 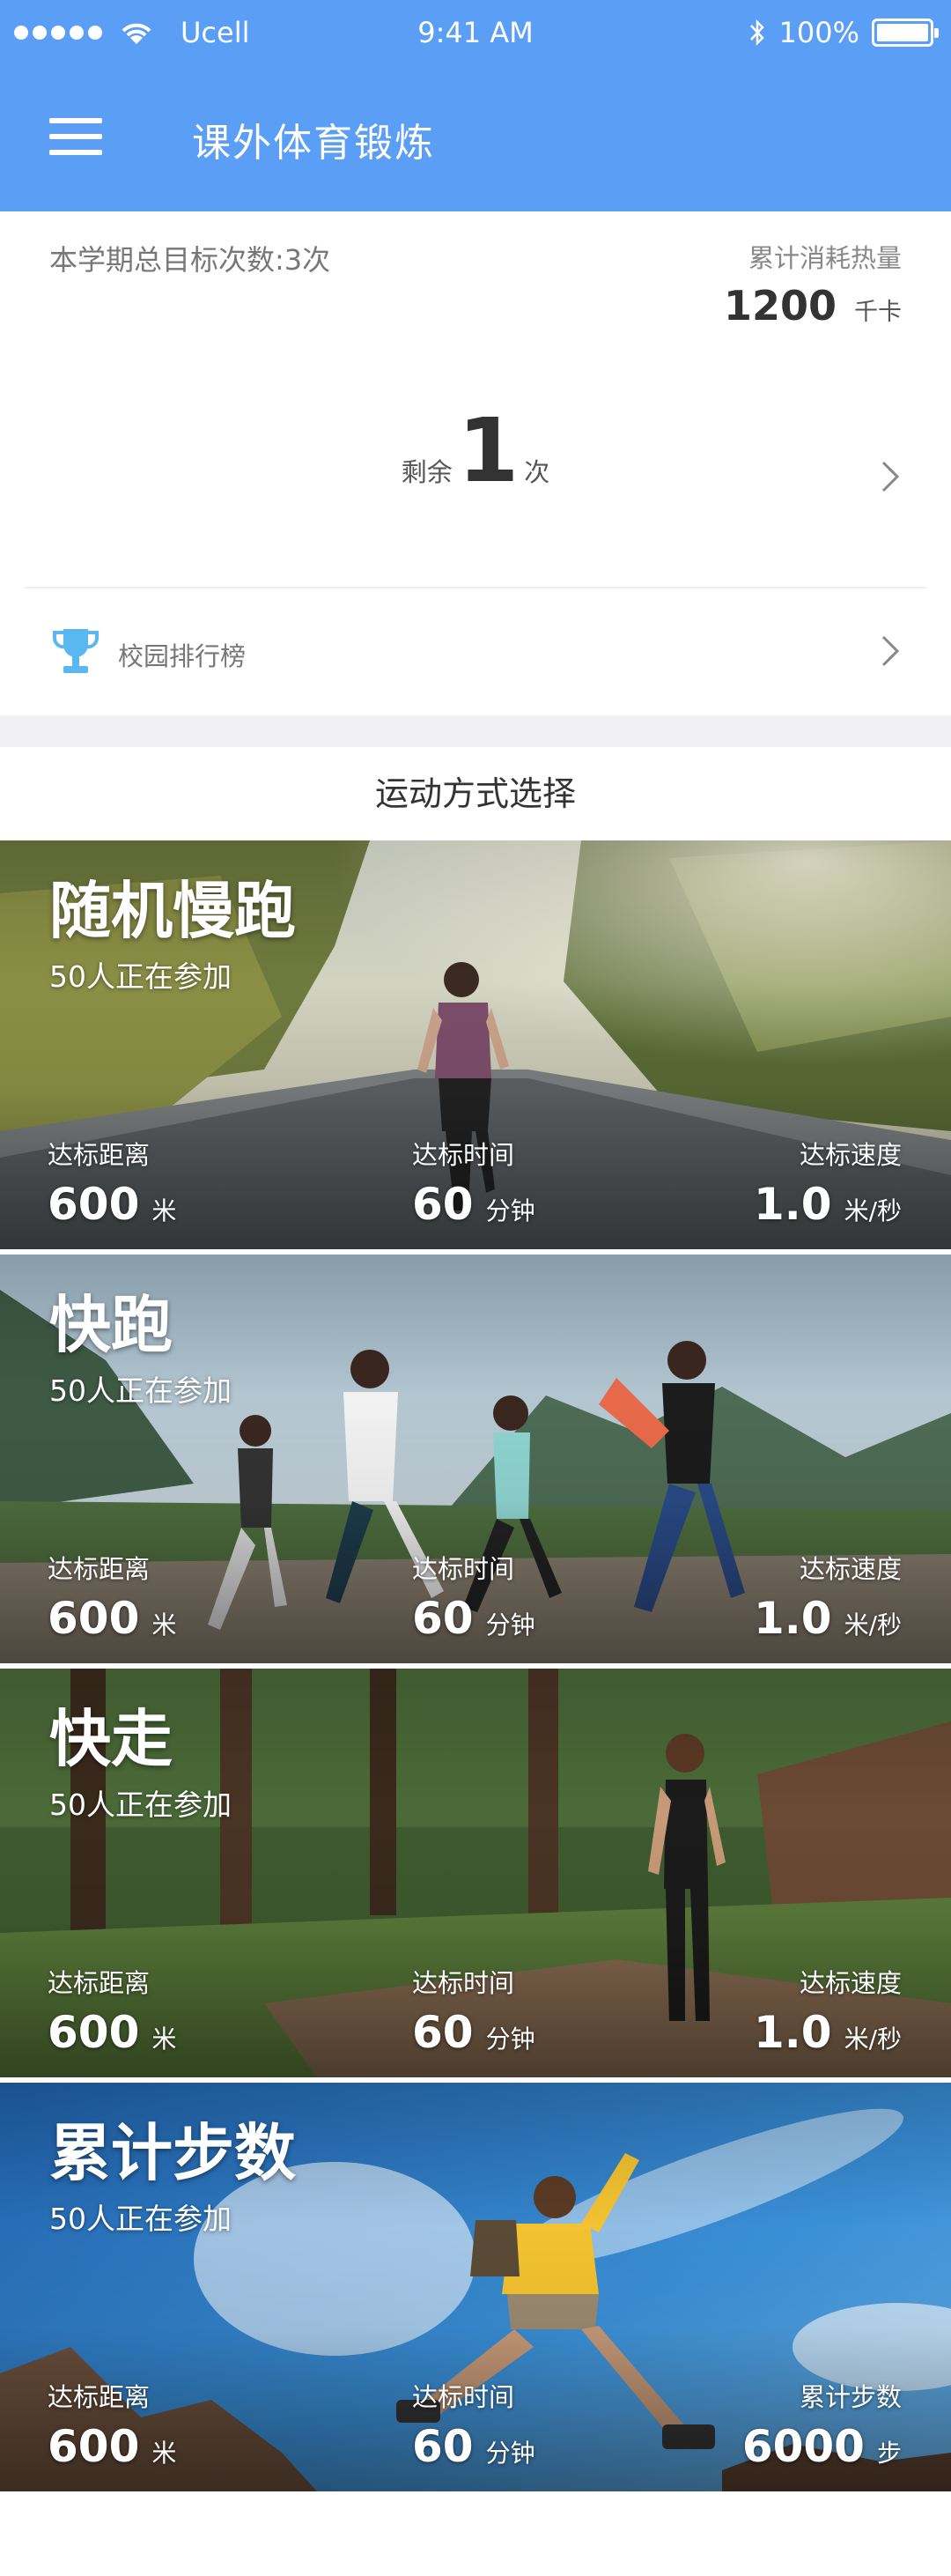 What do you see at coordinates (111, 1739) in the screenshot?
I see `sport-name: 快走` at bounding box center [111, 1739].